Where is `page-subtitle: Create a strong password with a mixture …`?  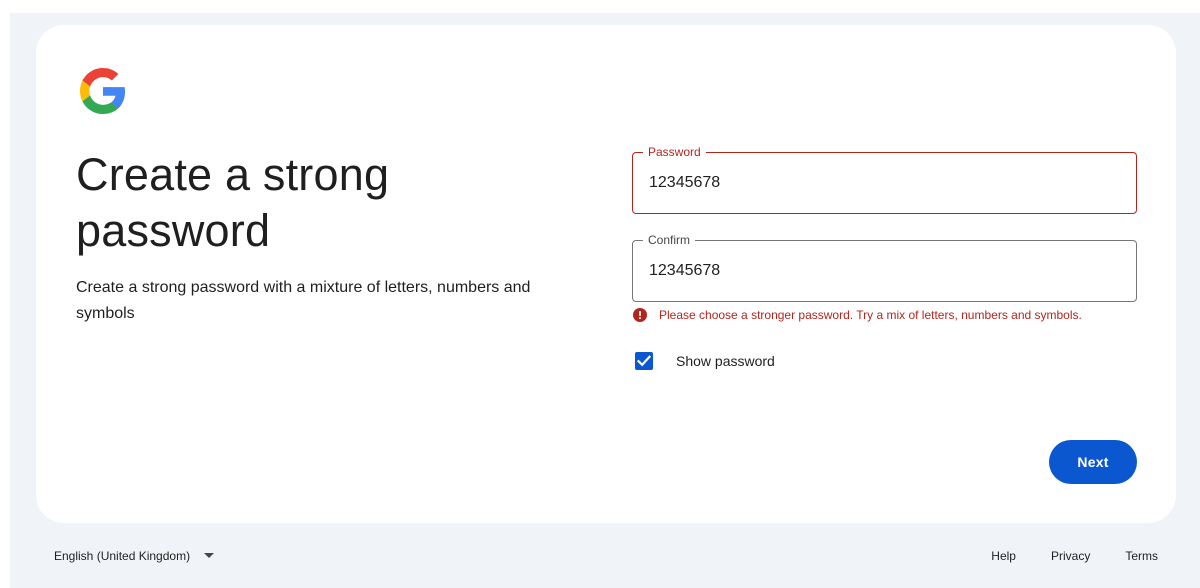
page-subtitle: Create a strong password with a mixture … is located at coordinates (303, 300).